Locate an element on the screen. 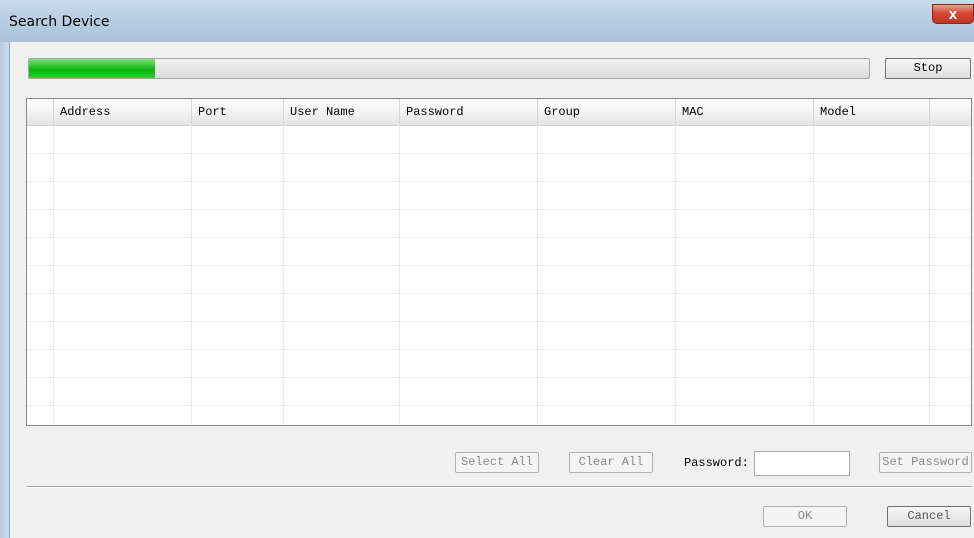 Image resolution: width=974 pixels, height=538 pixels. search-progress-fill is located at coordinates (92, 68).